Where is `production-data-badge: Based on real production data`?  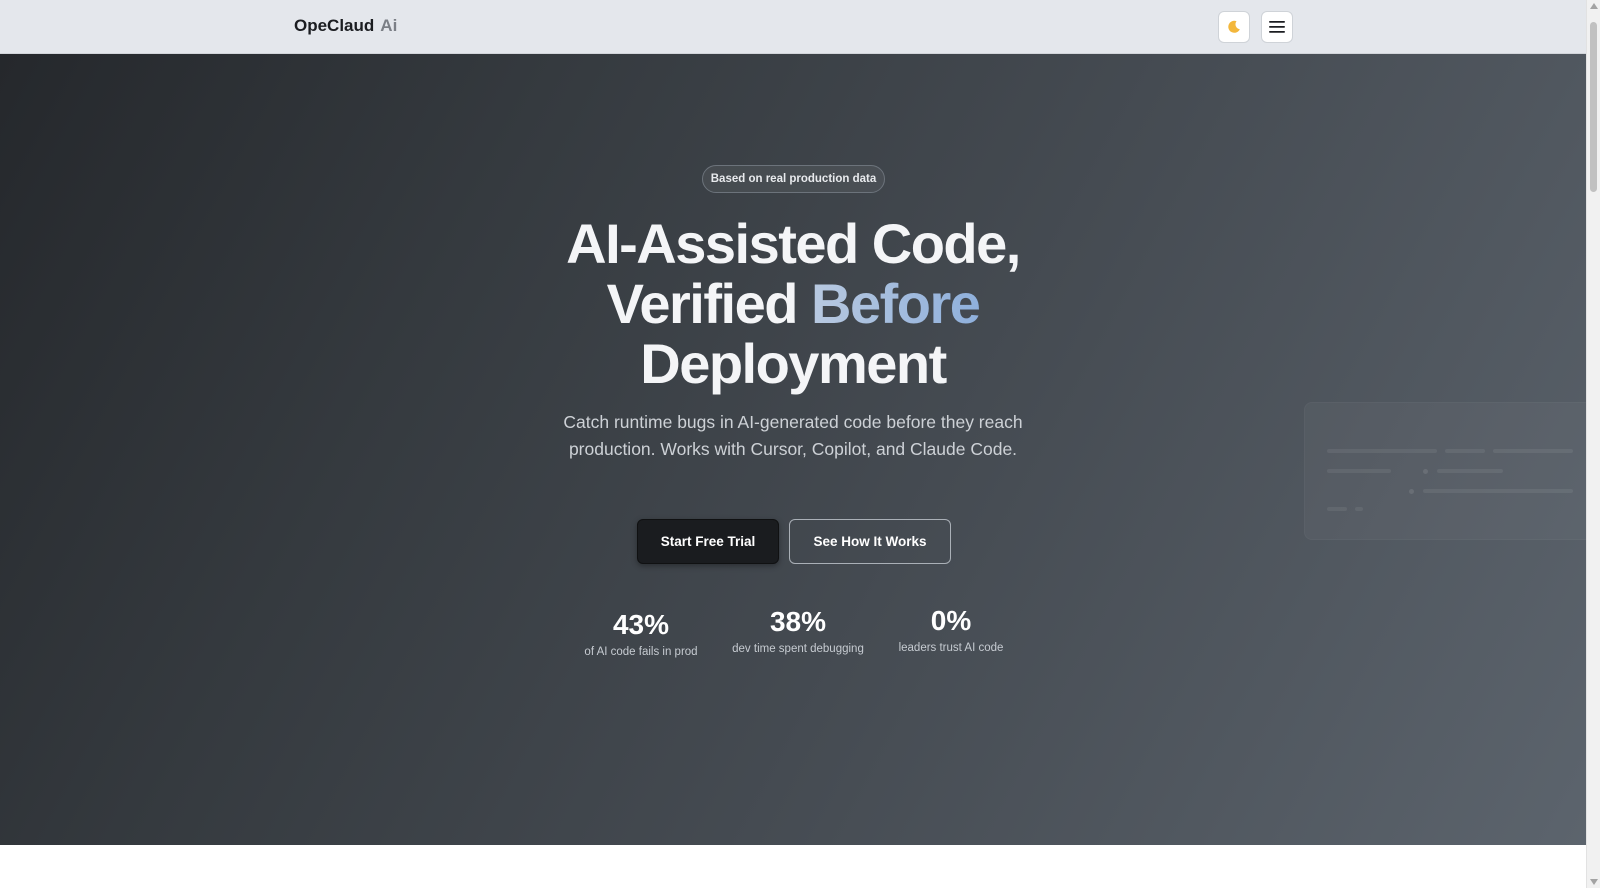 production-data-badge: Based on real production data is located at coordinates (793, 179).